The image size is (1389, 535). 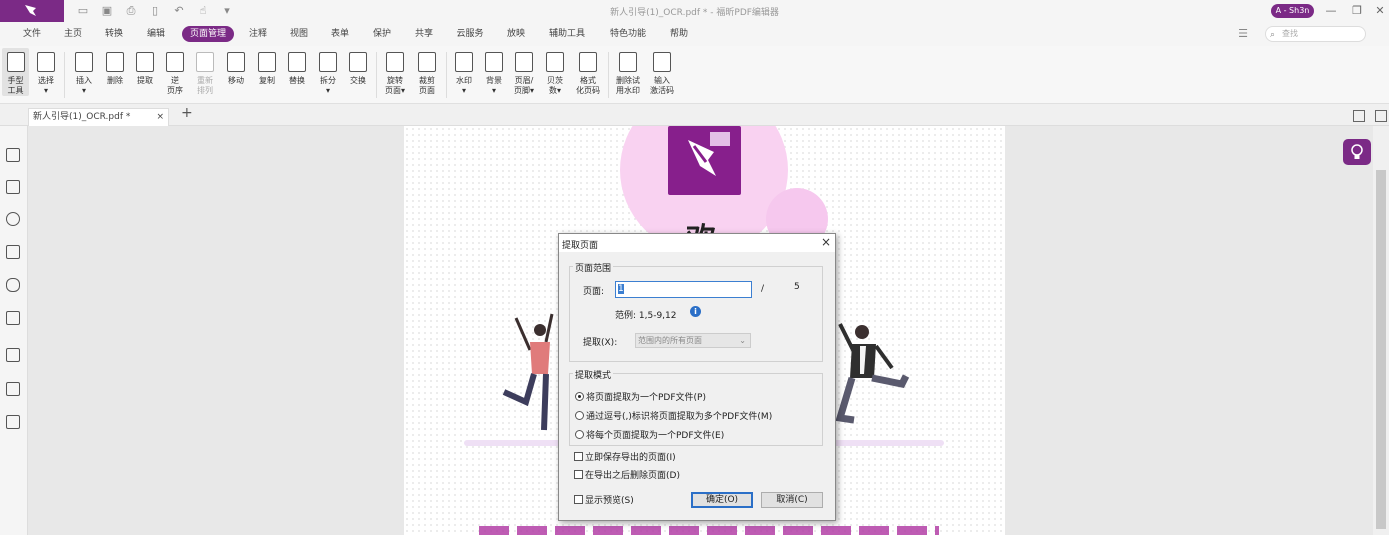 What do you see at coordinates (464, 74) in the screenshot?
I see `watermark-button: 水印 ▾` at bounding box center [464, 74].